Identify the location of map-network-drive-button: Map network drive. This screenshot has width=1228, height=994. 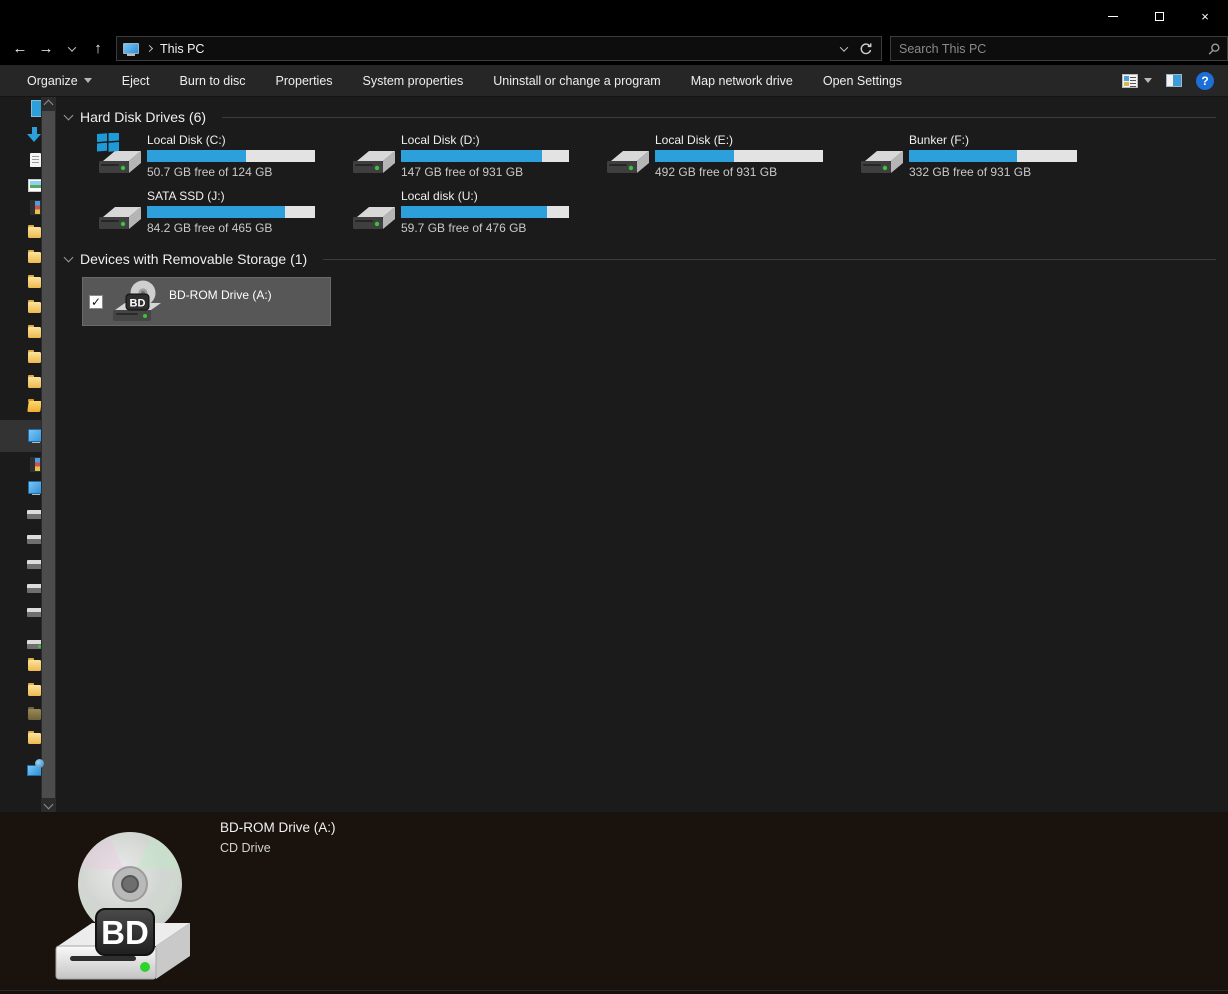
(742, 80).